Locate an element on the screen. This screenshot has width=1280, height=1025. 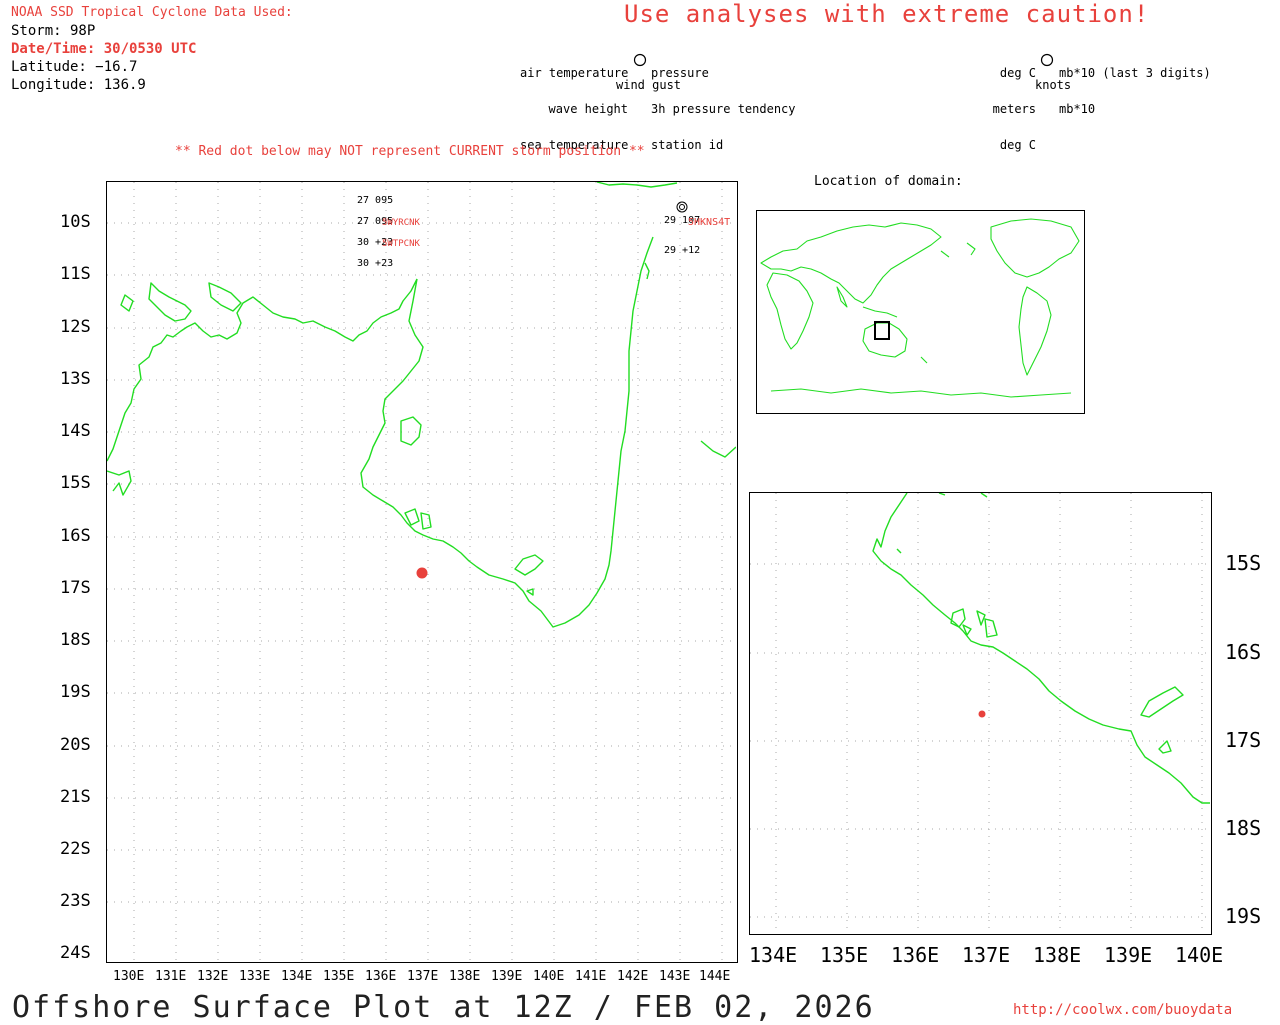
zoom-lat-label: 15S is located at coordinates (1243, 563).